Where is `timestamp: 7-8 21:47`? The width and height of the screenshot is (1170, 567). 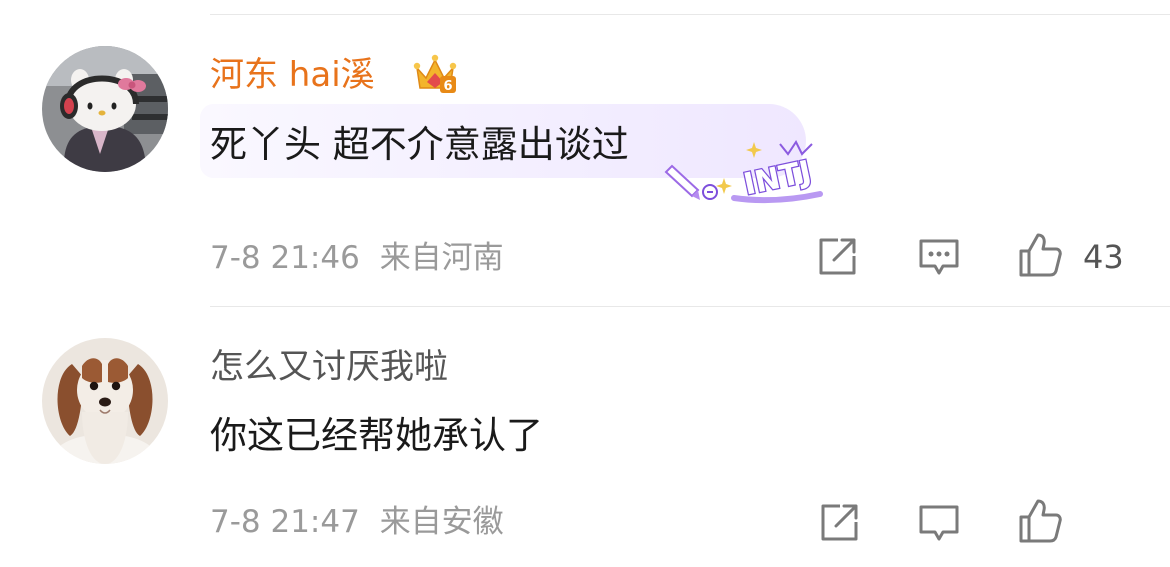 timestamp: 7-8 21:47 is located at coordinates (285, 522).